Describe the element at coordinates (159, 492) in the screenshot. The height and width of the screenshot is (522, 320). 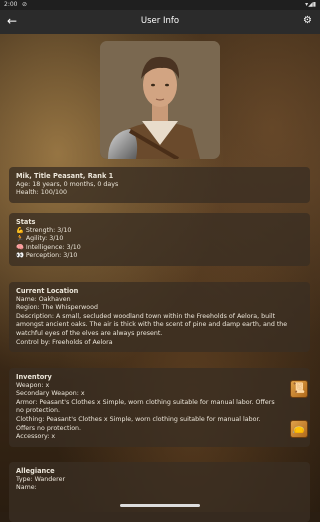
I see `allegiance-card: Allegiance Type: Wanderer Name:` at that location.